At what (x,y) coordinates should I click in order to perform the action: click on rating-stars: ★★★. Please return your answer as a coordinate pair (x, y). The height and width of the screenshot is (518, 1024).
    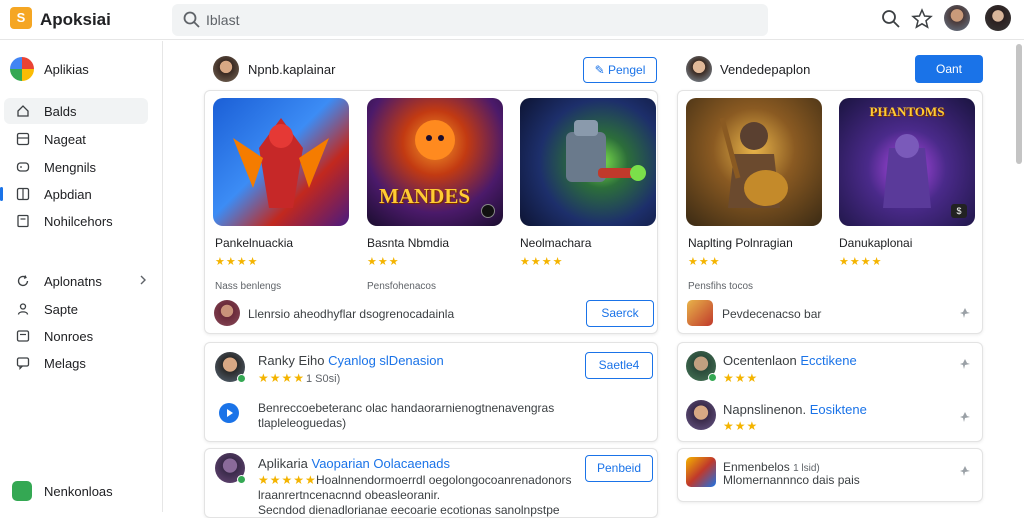
    Looking at the image, I should click on (741, 426).